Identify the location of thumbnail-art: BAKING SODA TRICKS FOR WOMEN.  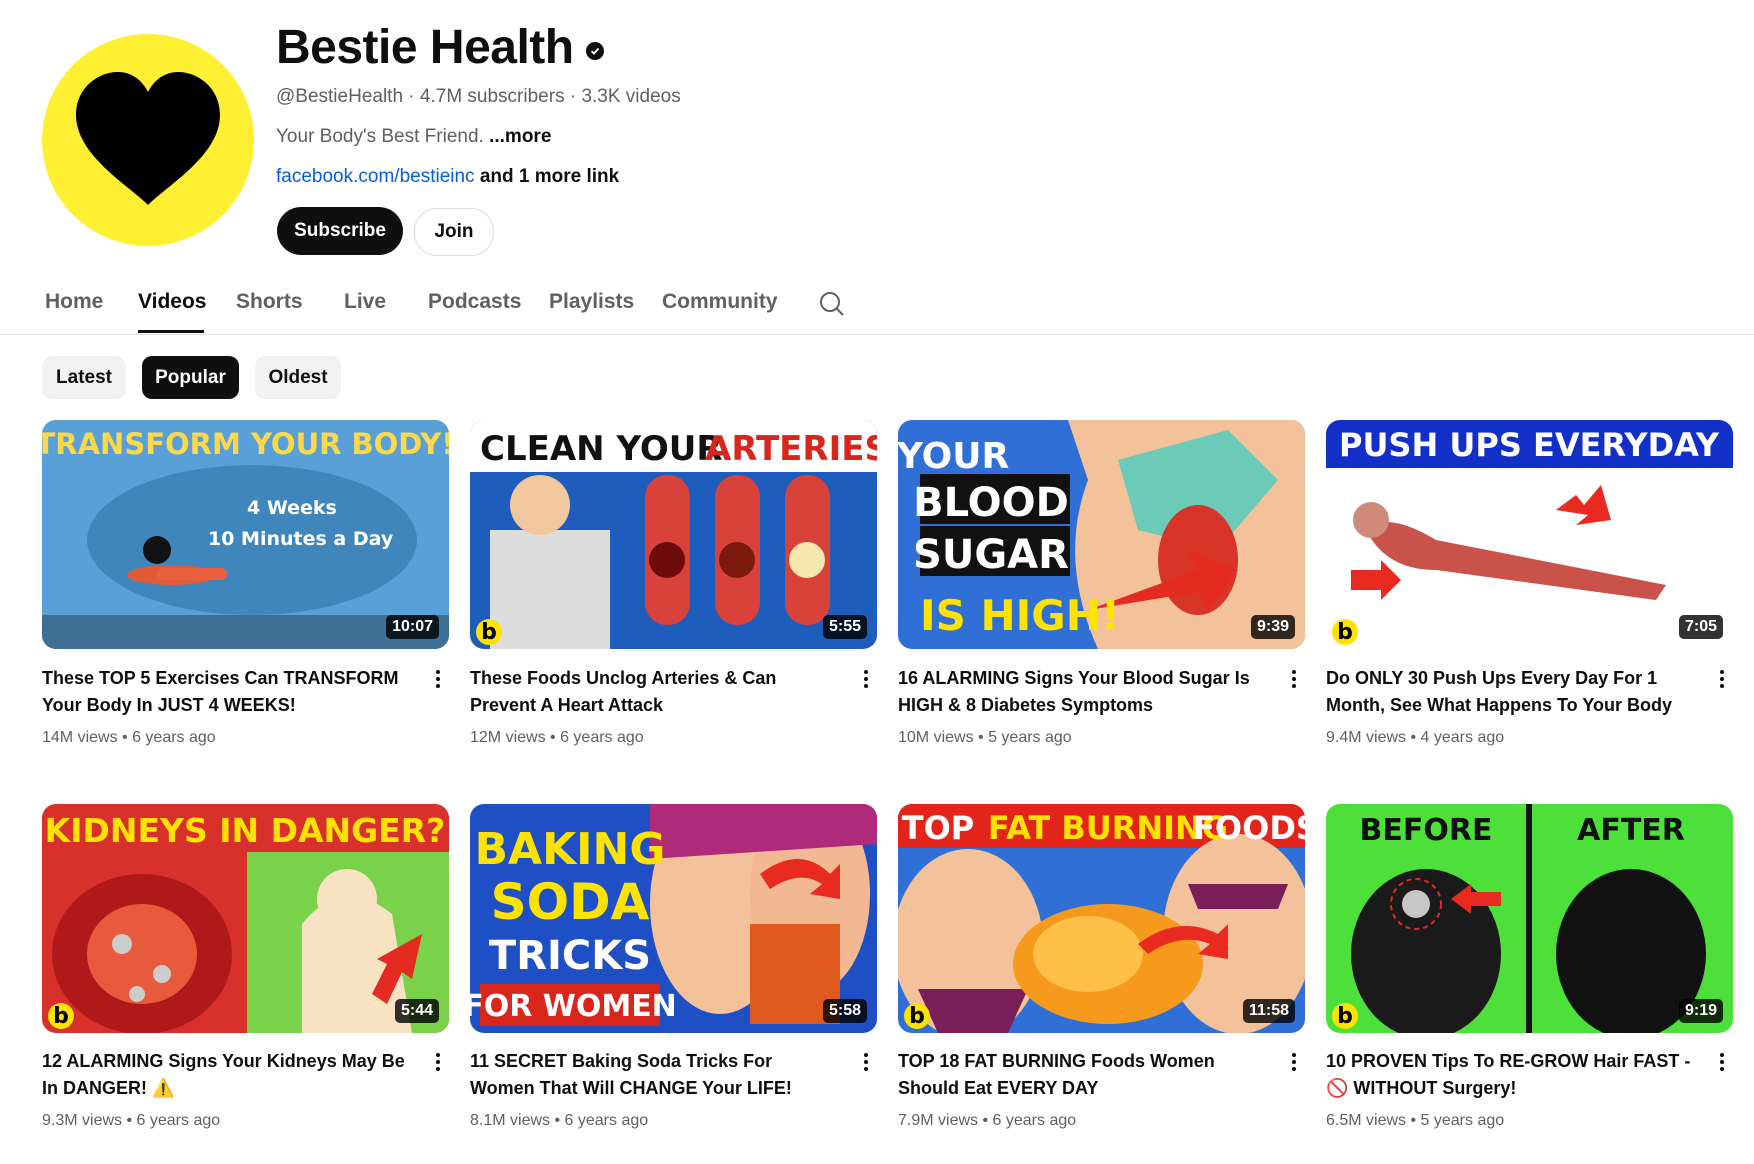
(673, 918).